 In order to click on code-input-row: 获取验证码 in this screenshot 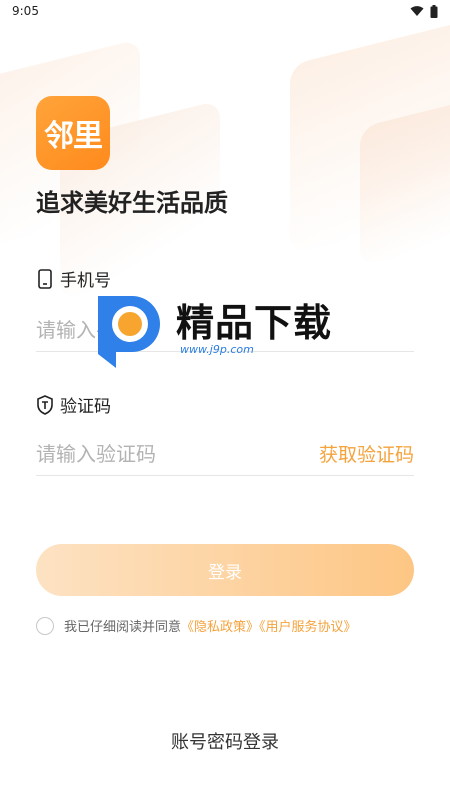, I will do `click(225, 454)`.